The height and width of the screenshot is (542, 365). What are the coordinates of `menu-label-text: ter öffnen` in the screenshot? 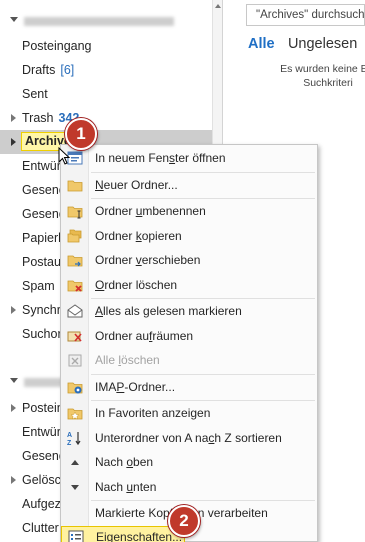 It's located at (200, 158).